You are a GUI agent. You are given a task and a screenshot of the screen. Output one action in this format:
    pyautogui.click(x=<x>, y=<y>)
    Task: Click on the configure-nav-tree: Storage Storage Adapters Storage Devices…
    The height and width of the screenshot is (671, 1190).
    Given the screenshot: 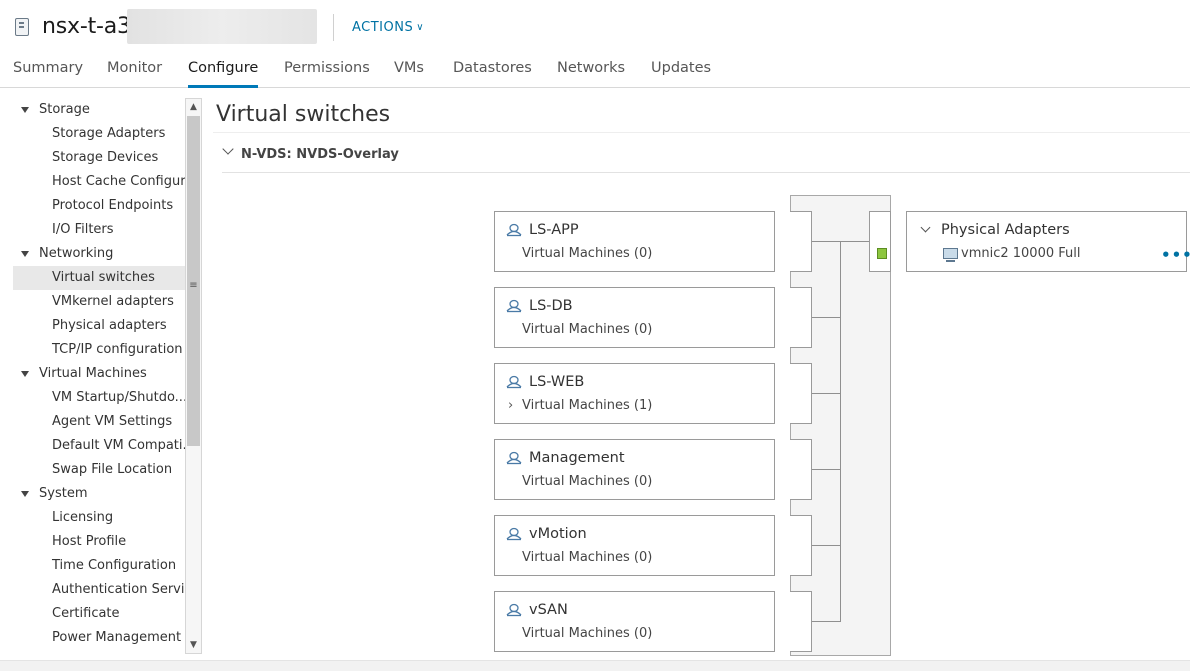 What is the action you would take?
    pyautogui.click(x=99, y=376)
    